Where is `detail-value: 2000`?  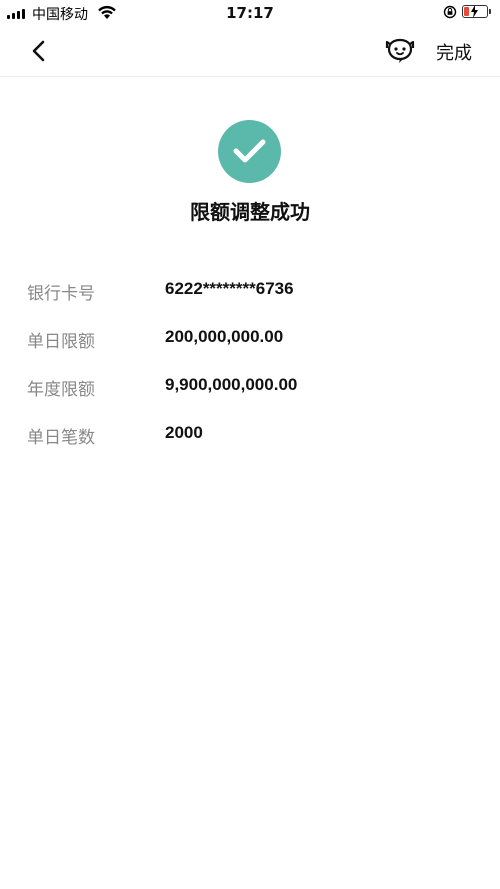
detail-value: 2000 is located at coordinates (184, 432).